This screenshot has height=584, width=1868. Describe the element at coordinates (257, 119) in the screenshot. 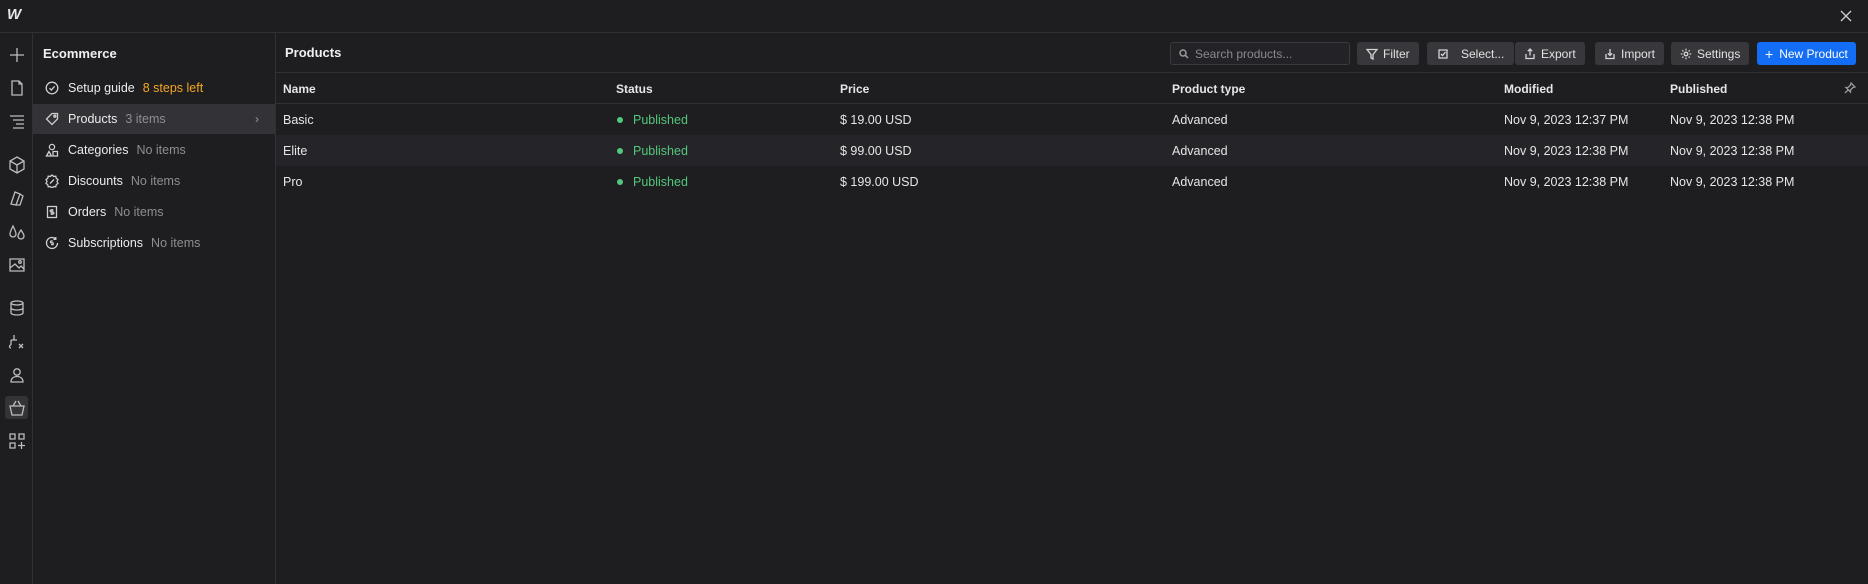

I see `chevron-right-icon: ›` at that location.